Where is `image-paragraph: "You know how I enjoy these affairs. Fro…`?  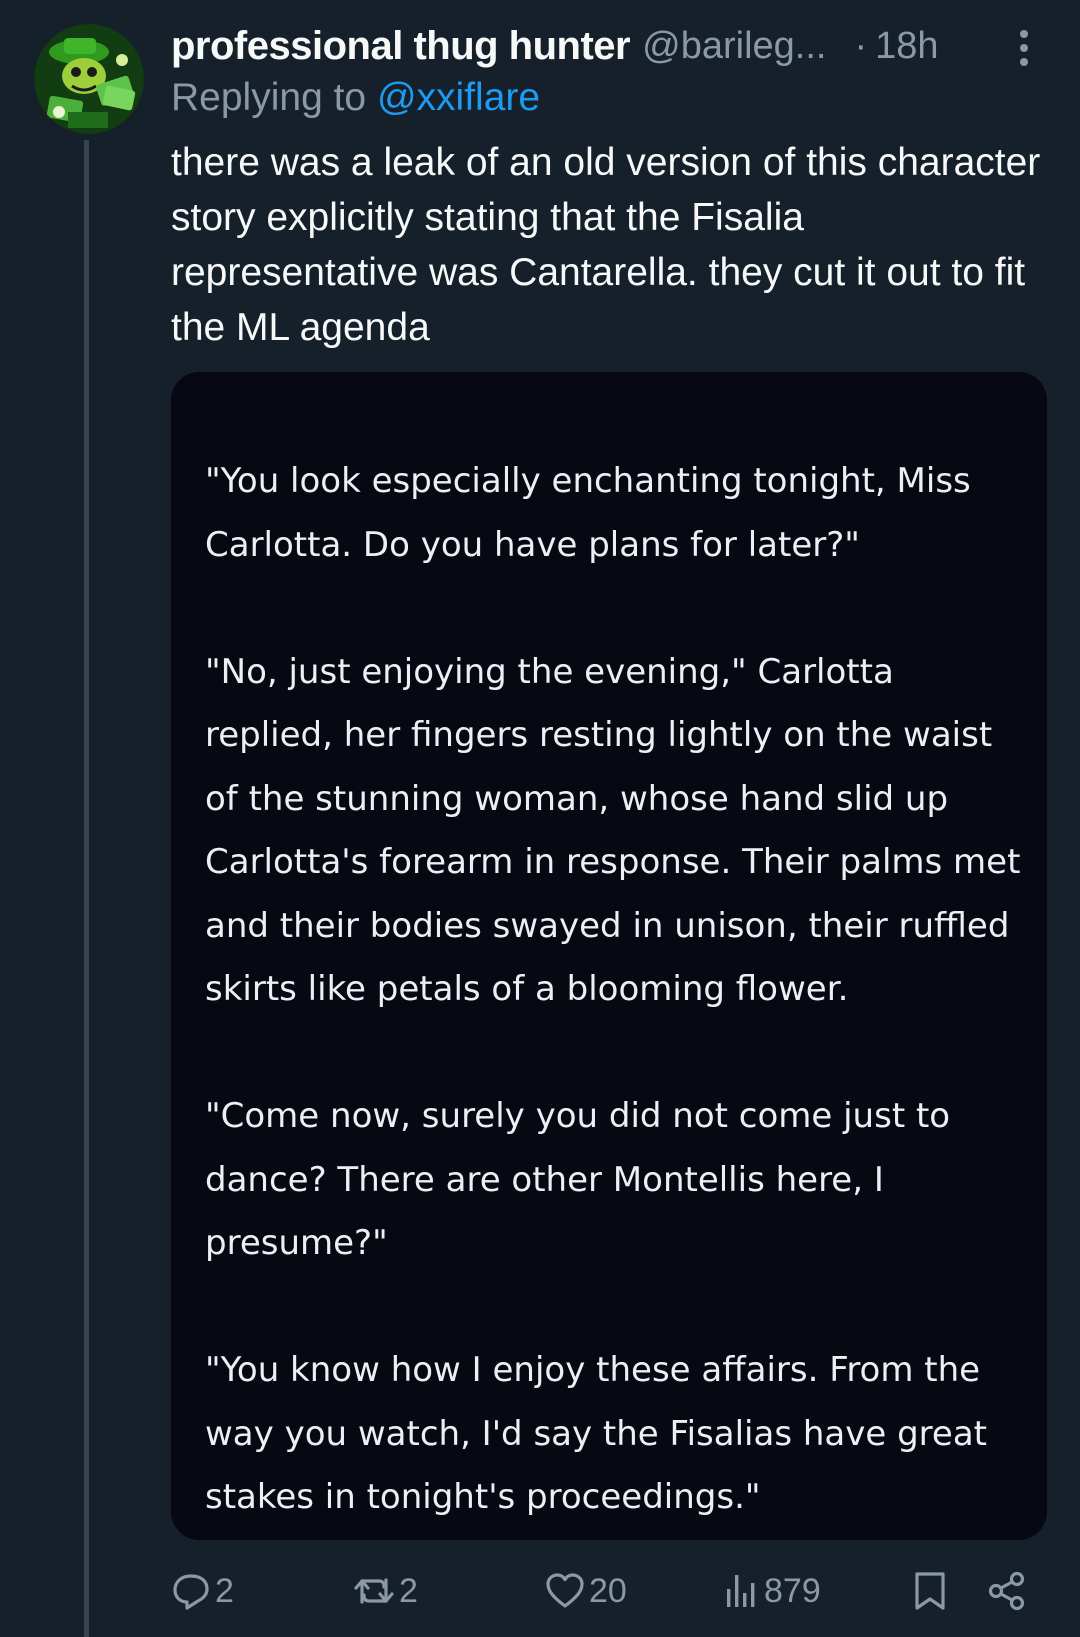
image-paragraph: "You know how I enjoy these affairs. Fro… is located at coordinates (596, 1433).